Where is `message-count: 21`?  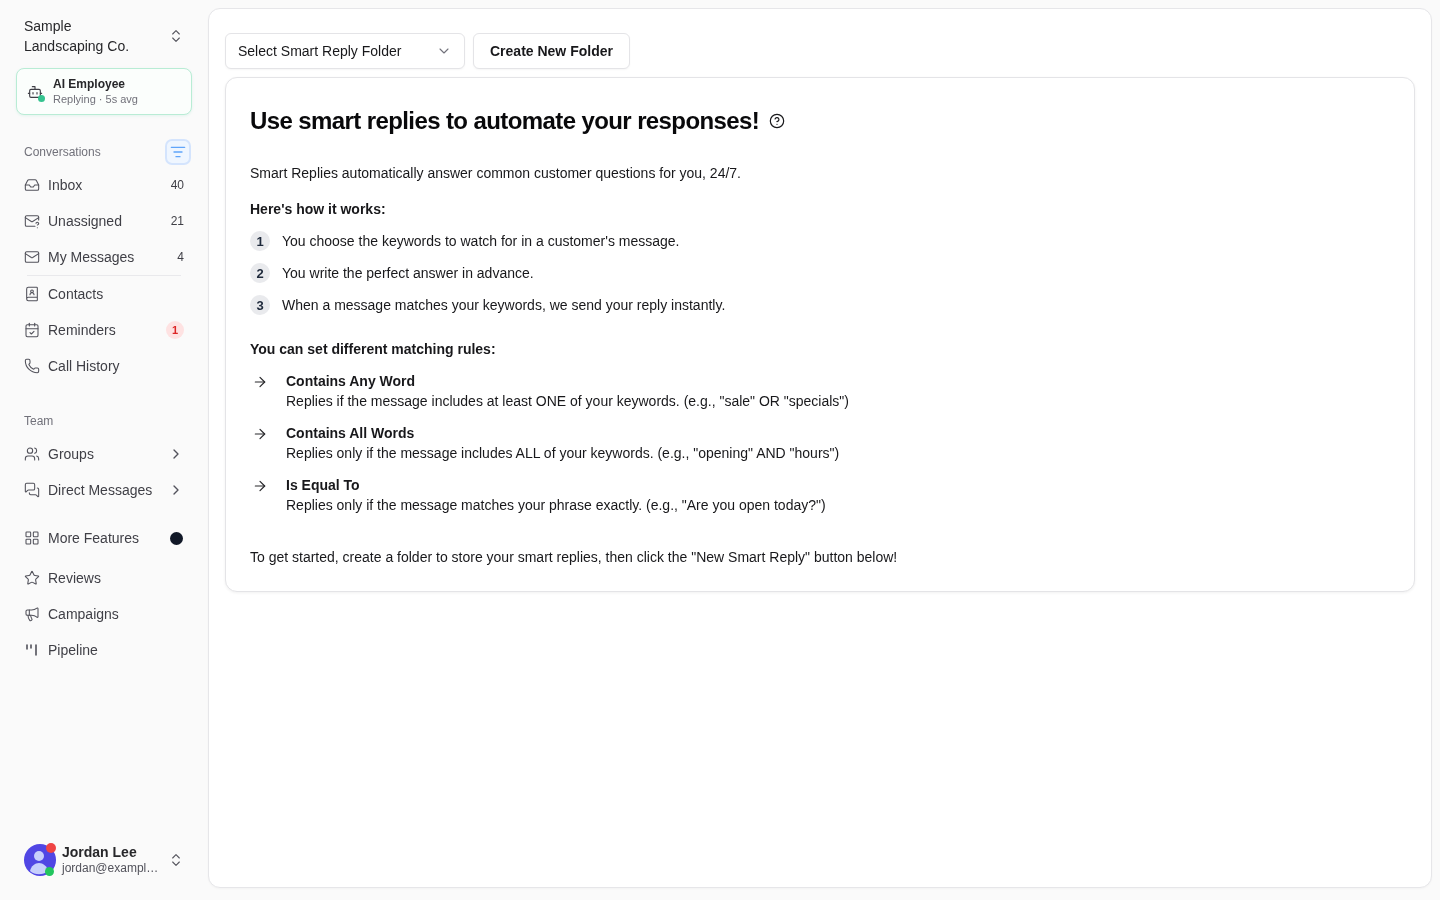 message-count: 21 is located at coordinates (177, 221).